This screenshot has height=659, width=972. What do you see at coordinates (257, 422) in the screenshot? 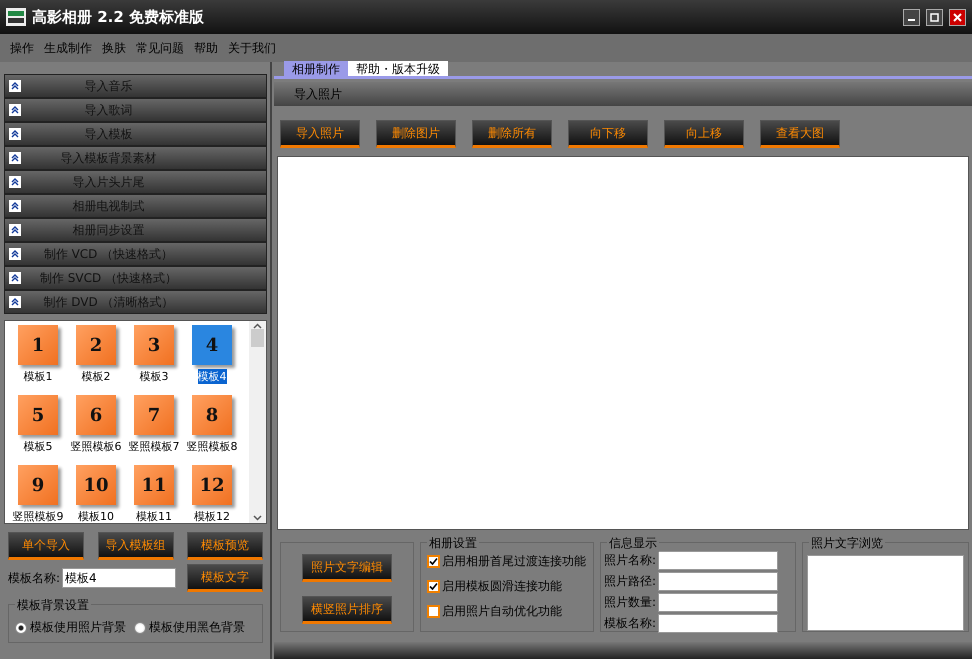
I see `scrollbar` at bounding box center [257, 422].